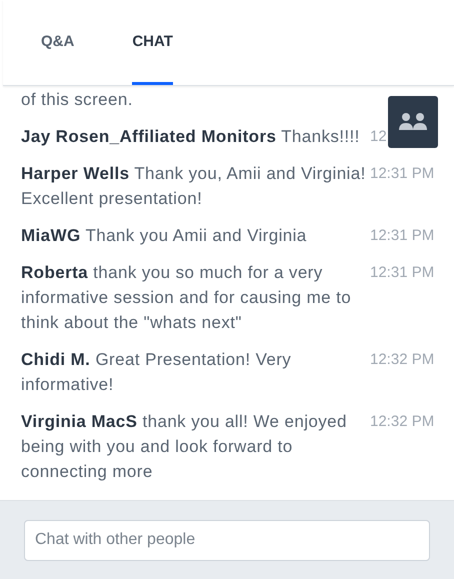 This screenshot has width=454, height=579. Describe the element at coordinates (57, 42) in the screenshot. I see `tab: Q&A` at that location.